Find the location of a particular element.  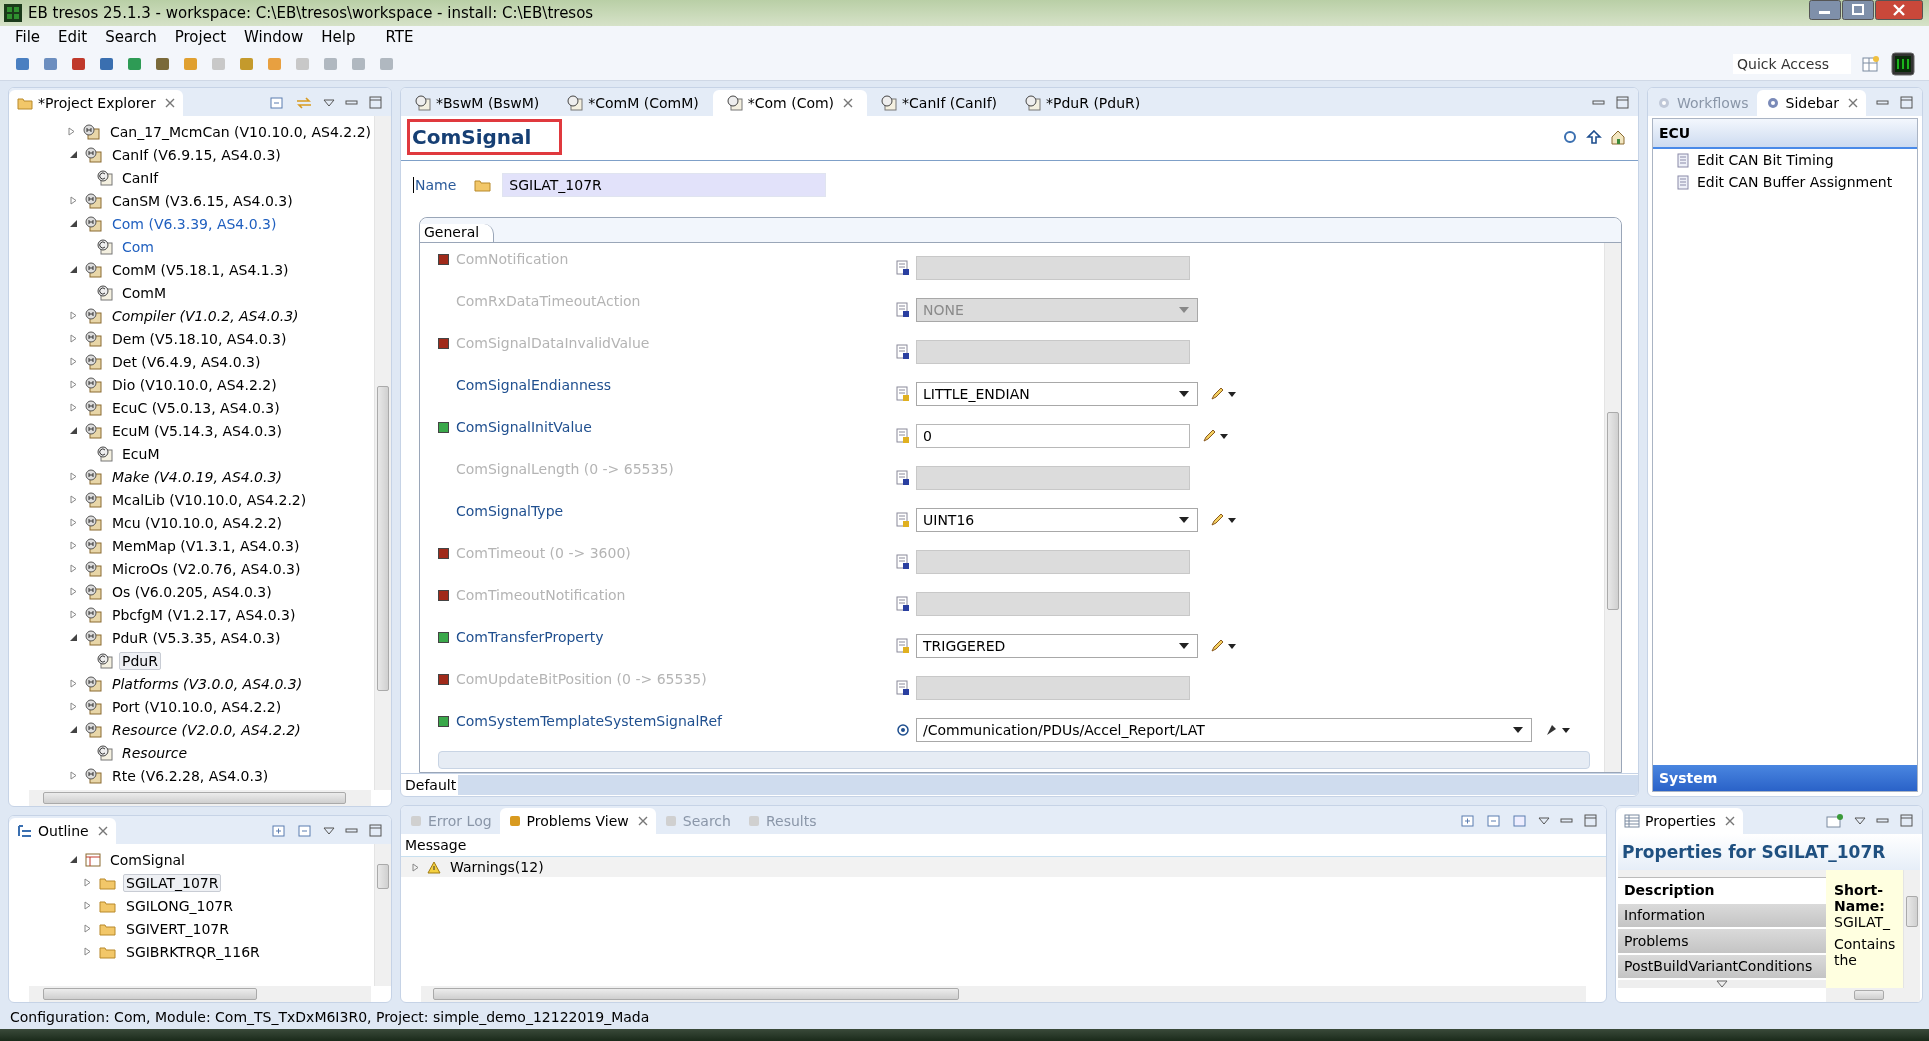

menu-item: File is located at coordinates (28, 37).